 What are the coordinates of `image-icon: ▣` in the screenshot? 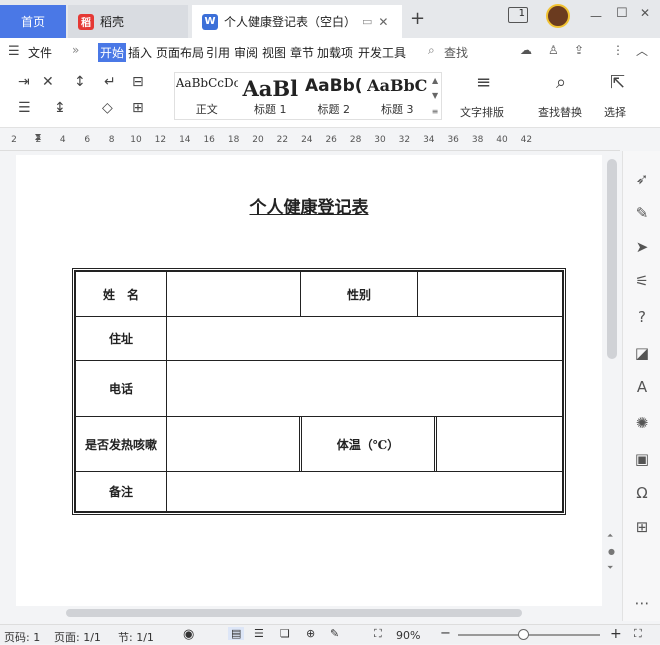 It's located at (642, 459).